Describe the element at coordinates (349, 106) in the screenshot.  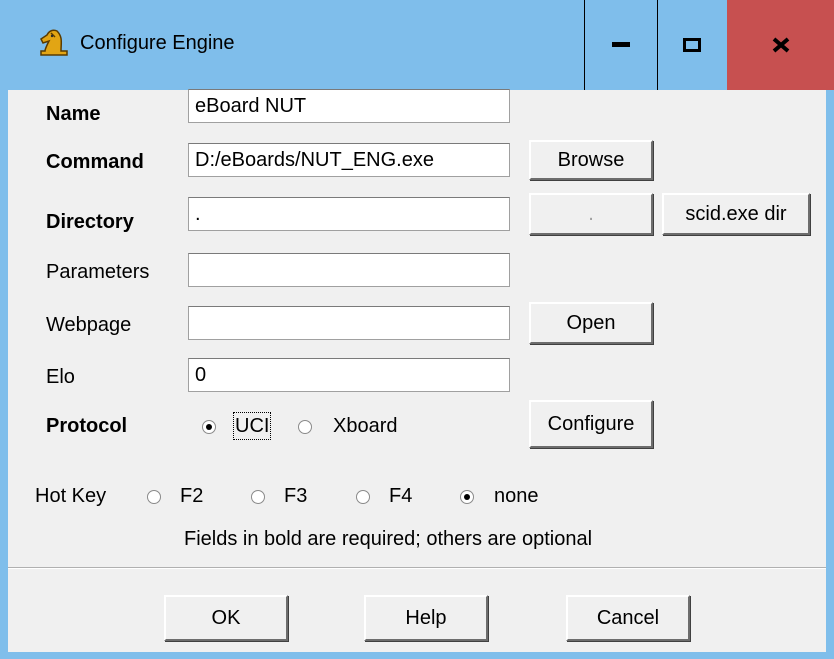
I see `name-field: eBoard NUT` at that location.